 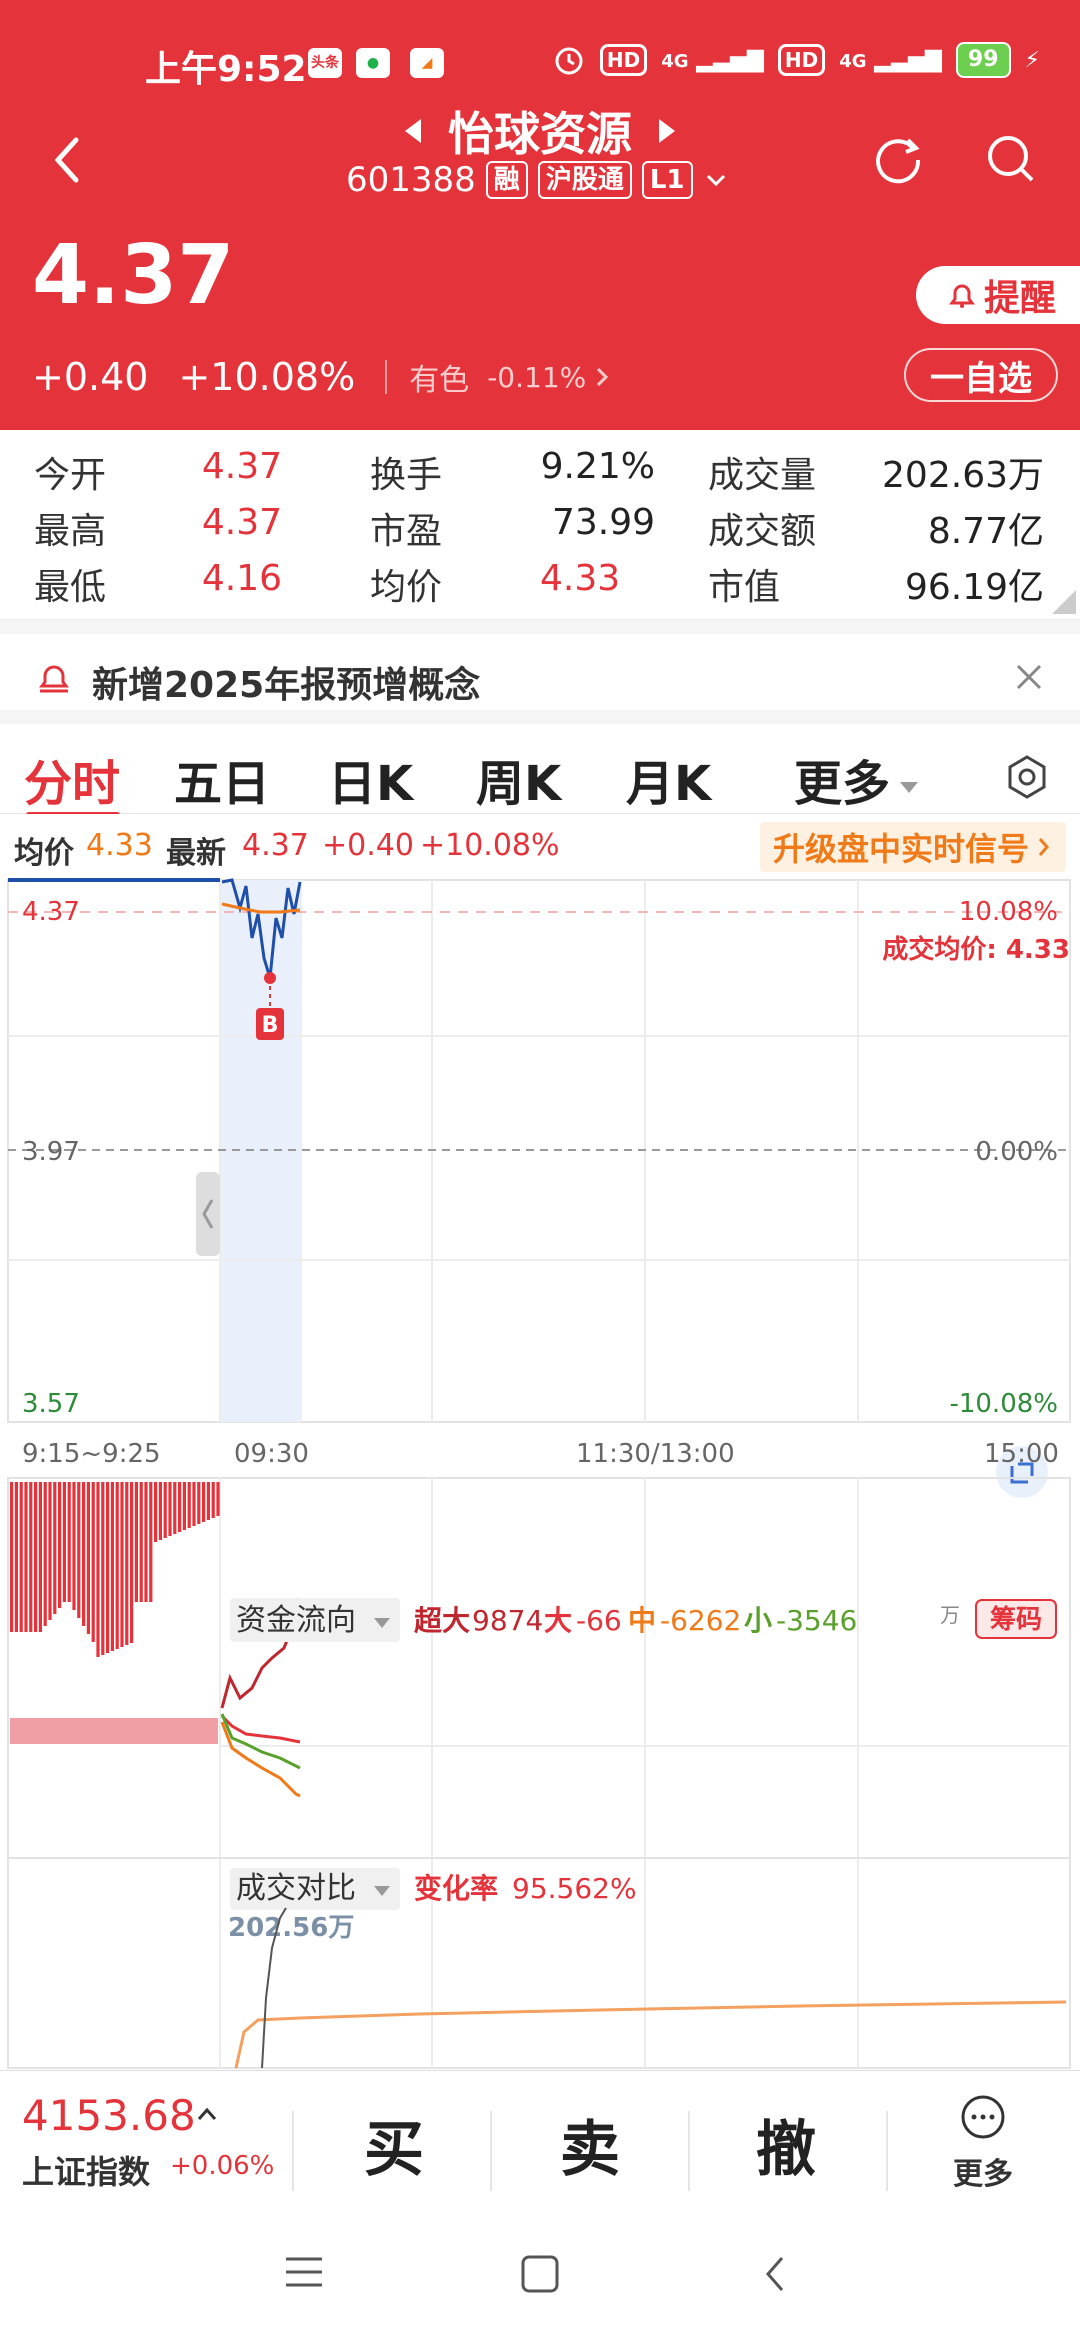 I want to click on tab-intraday: 分时, so click(x=72, y=779).